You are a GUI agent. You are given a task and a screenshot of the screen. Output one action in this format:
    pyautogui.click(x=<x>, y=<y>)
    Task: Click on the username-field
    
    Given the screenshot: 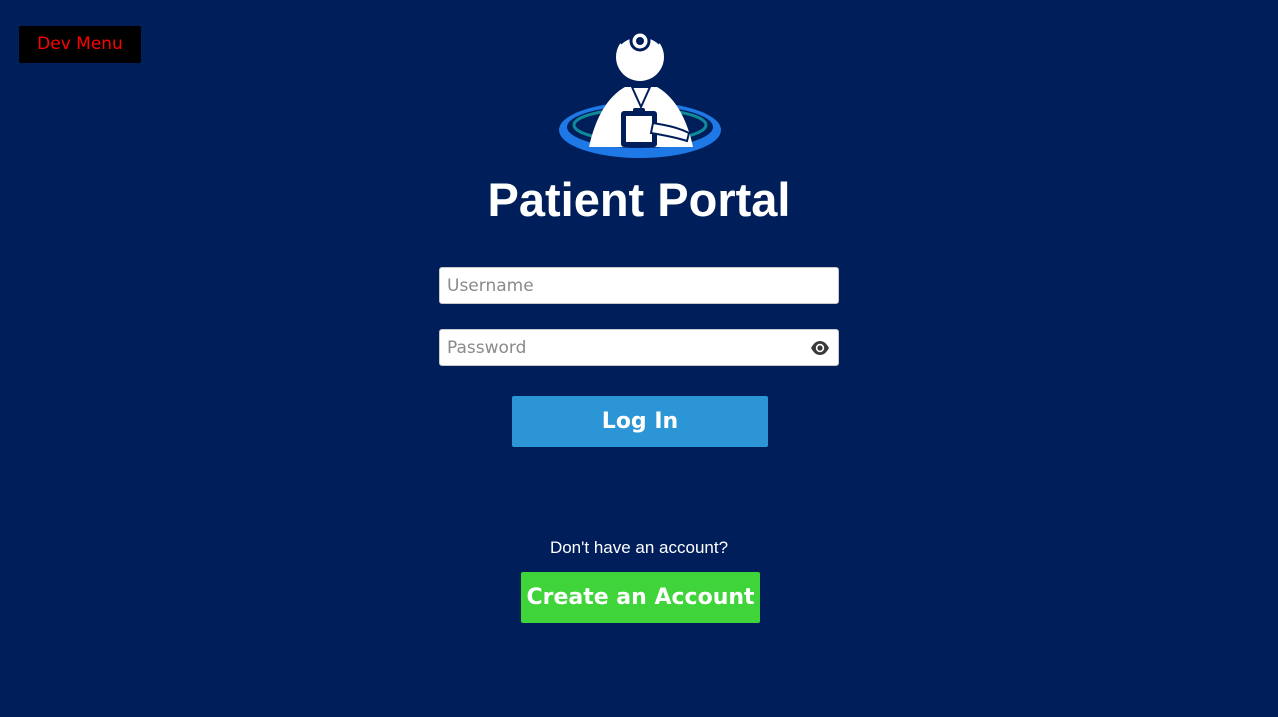 What is the action you would take?
    pyautogui.click(x=639, y=285)
    